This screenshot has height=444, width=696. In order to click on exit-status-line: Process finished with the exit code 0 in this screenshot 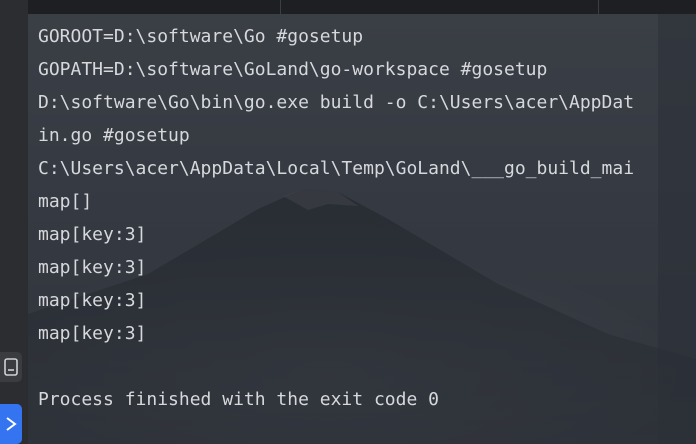, I will do `click(238, 399)`.